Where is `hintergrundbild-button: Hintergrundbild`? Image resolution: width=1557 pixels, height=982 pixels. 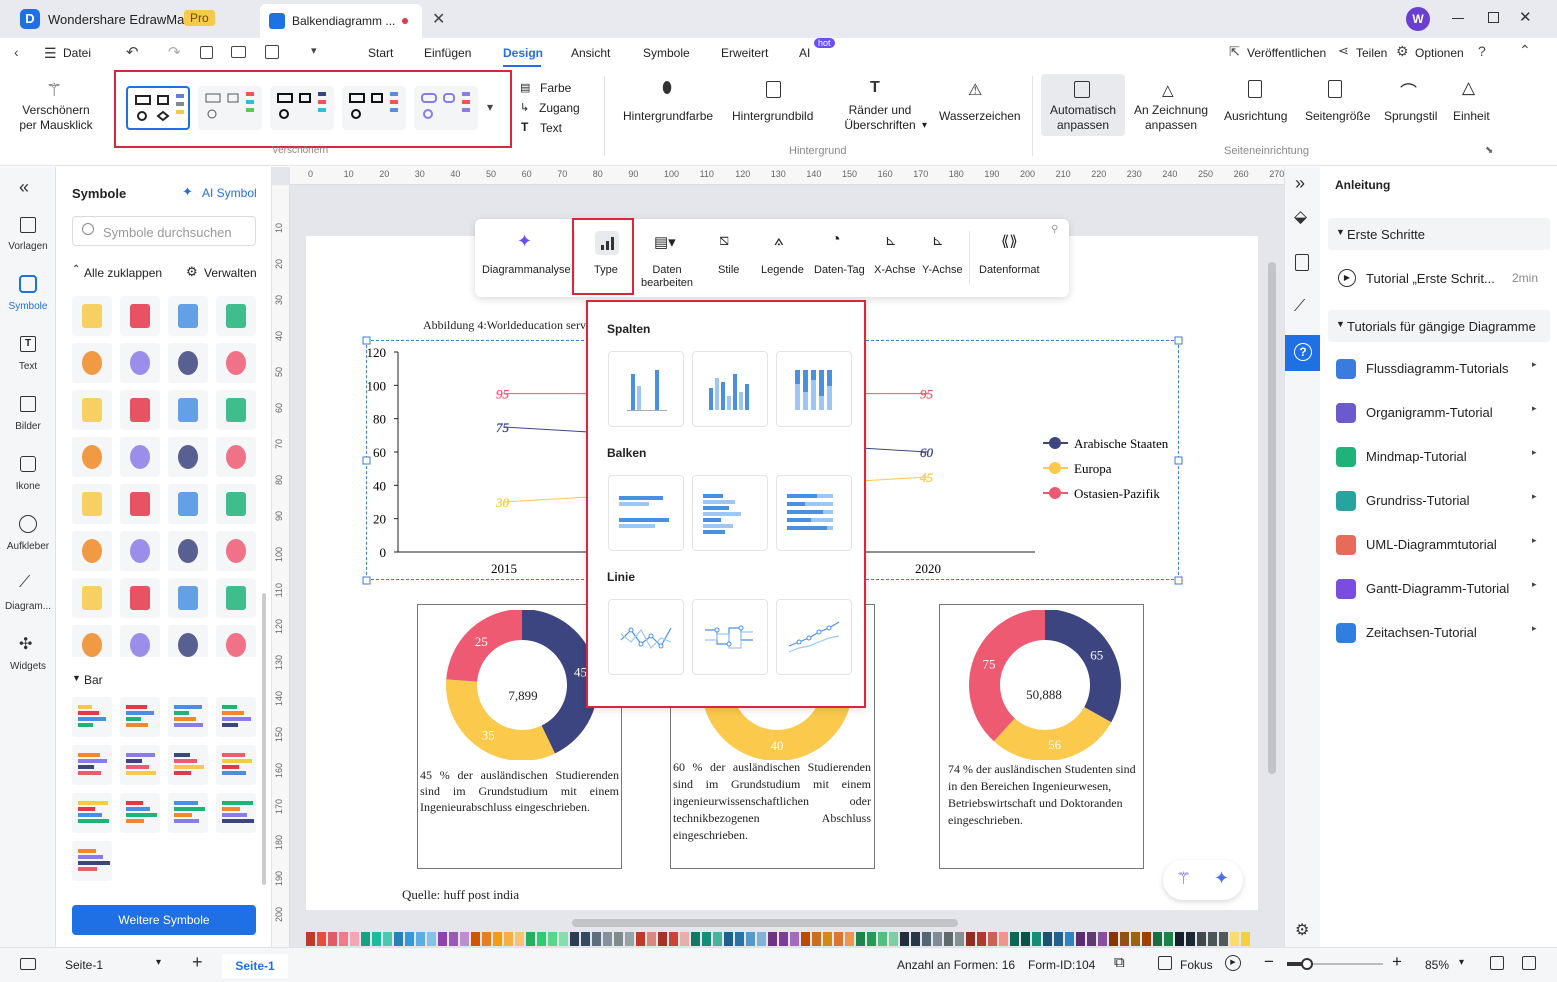 hintergrundbild-button: Hintergrundbild is located at coordinates (772, 116).